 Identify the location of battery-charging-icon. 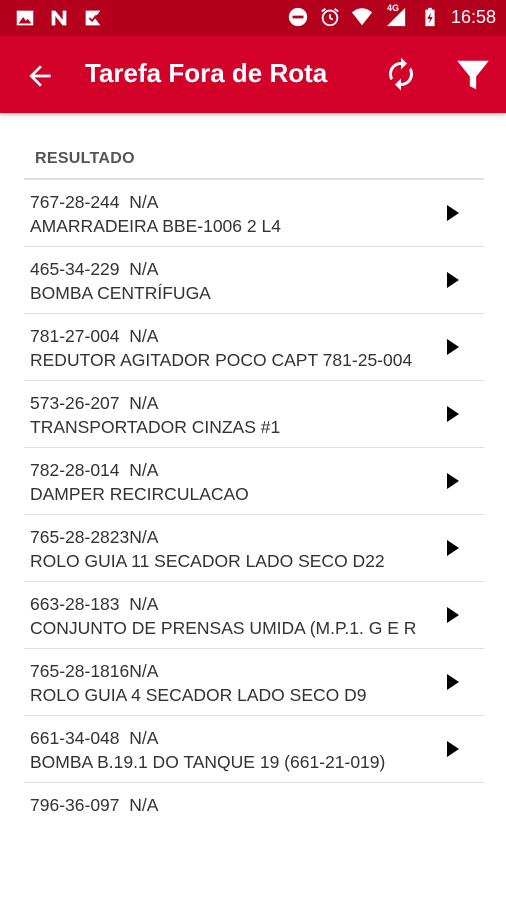
(430, 17).